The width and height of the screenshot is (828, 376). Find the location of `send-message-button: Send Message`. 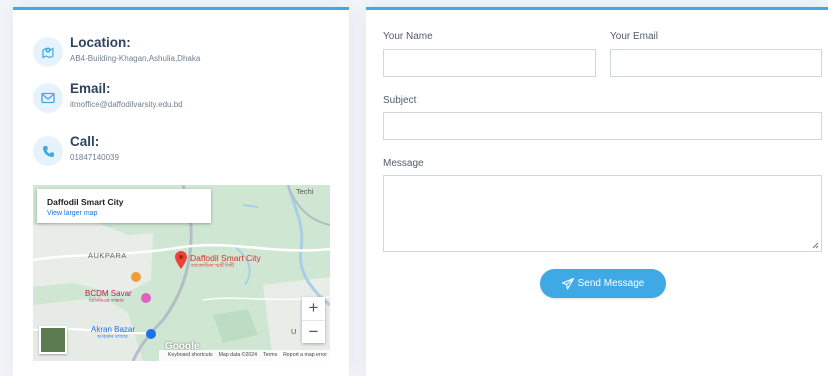

send-message-button: Send Message is located at coordinates (603, 283).